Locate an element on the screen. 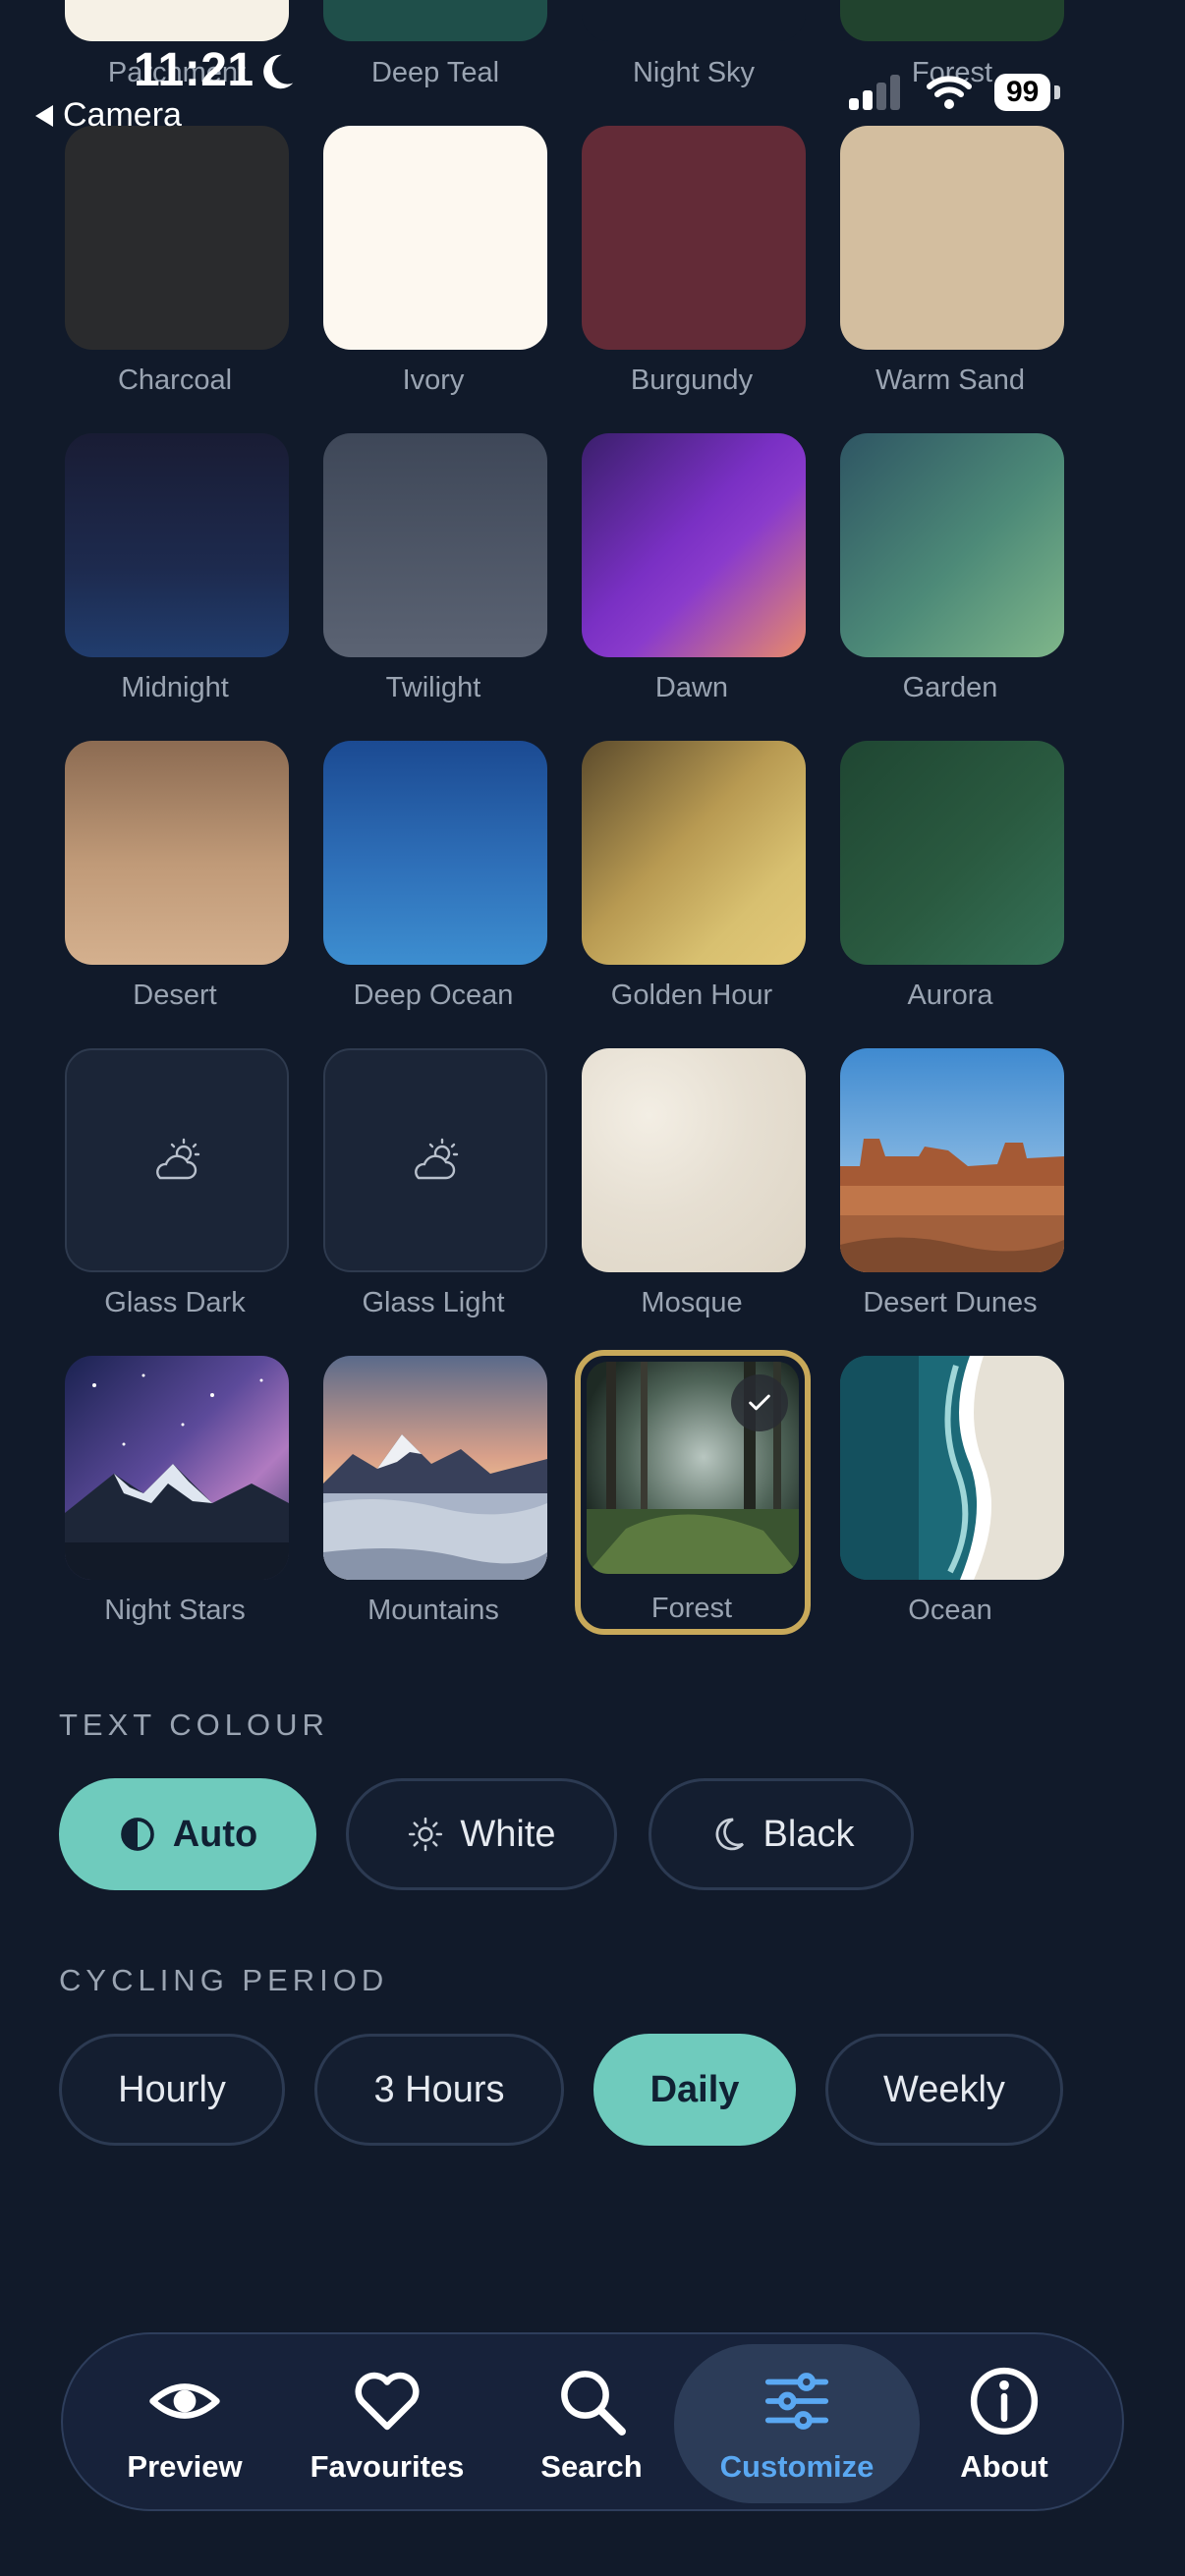  tile-ocean is located at coordinates (952, 1468).